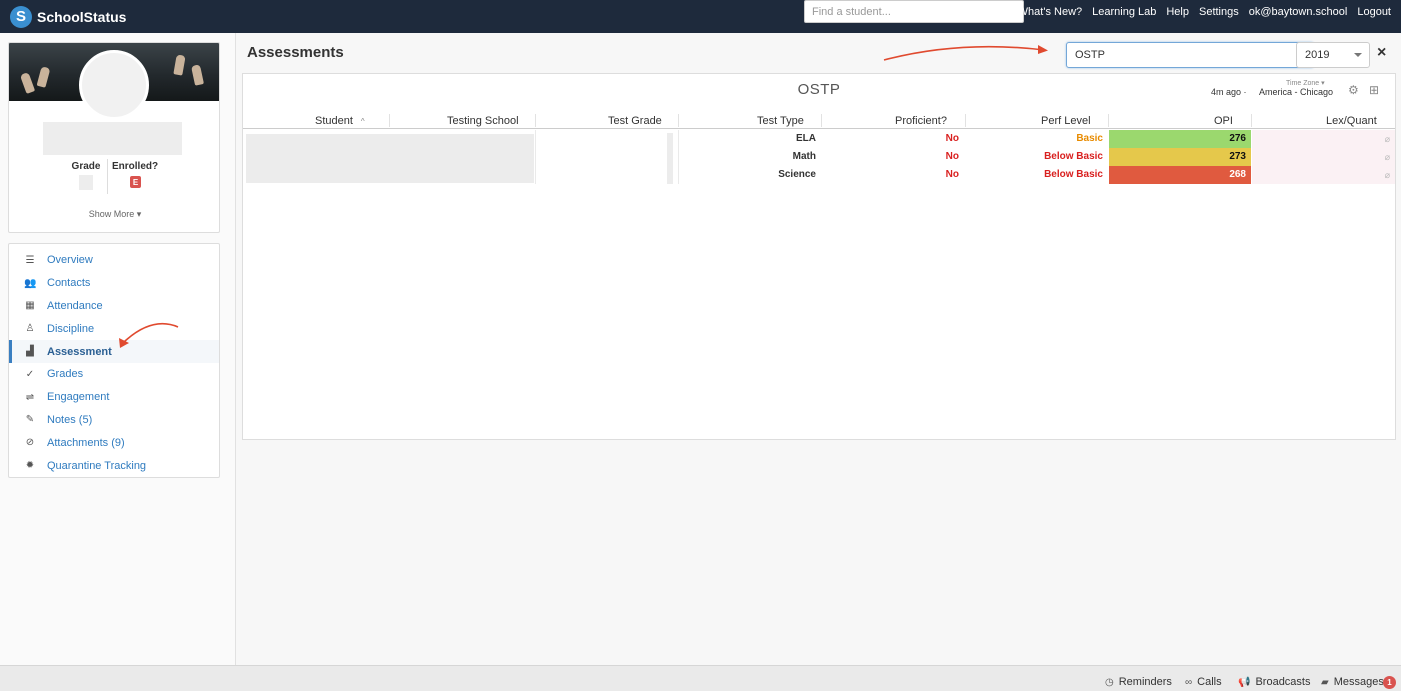 The width and height of the screenshot is (1401, 691). I want to click on sidebar-item-label: Attachments (9), so click(86, 442).